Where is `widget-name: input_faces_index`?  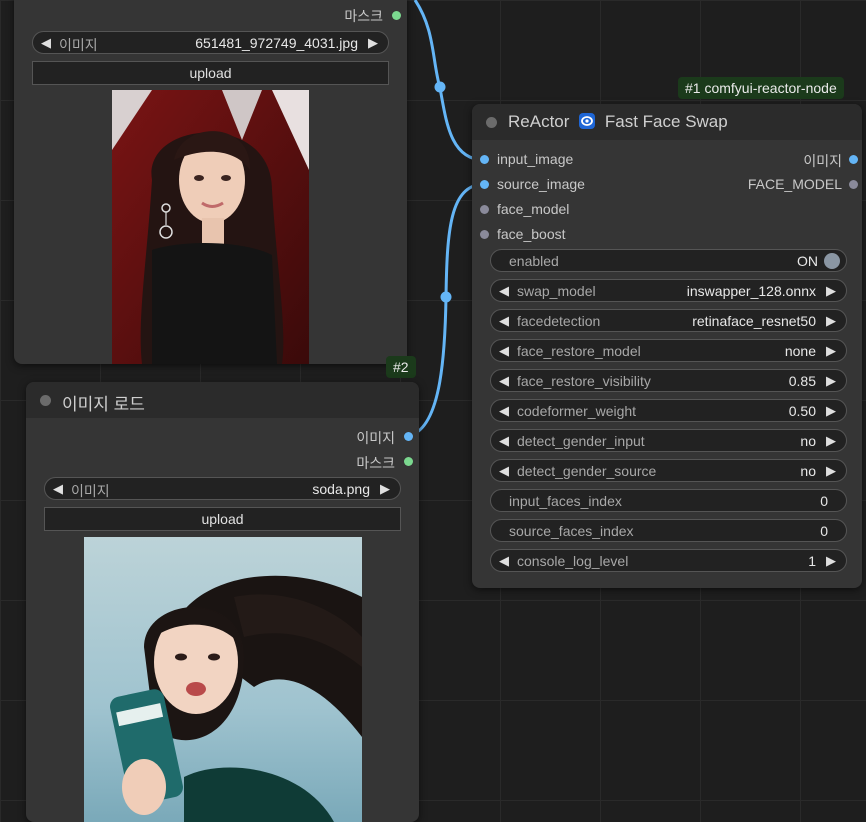 widget-name: input_faces_index is located at coordinates (565, 501).